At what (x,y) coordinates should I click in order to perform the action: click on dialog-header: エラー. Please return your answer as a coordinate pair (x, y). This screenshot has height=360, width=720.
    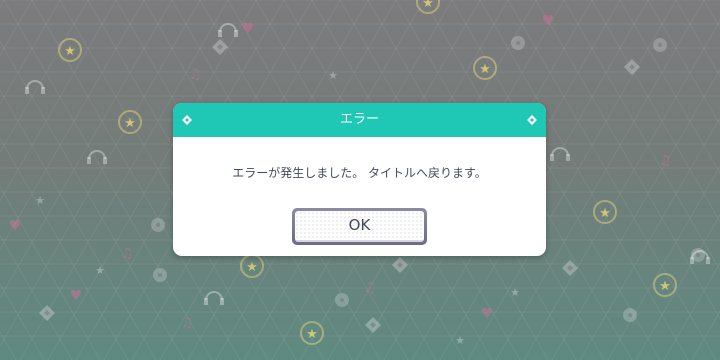
    Looking at the image, I should click on (359, 120).